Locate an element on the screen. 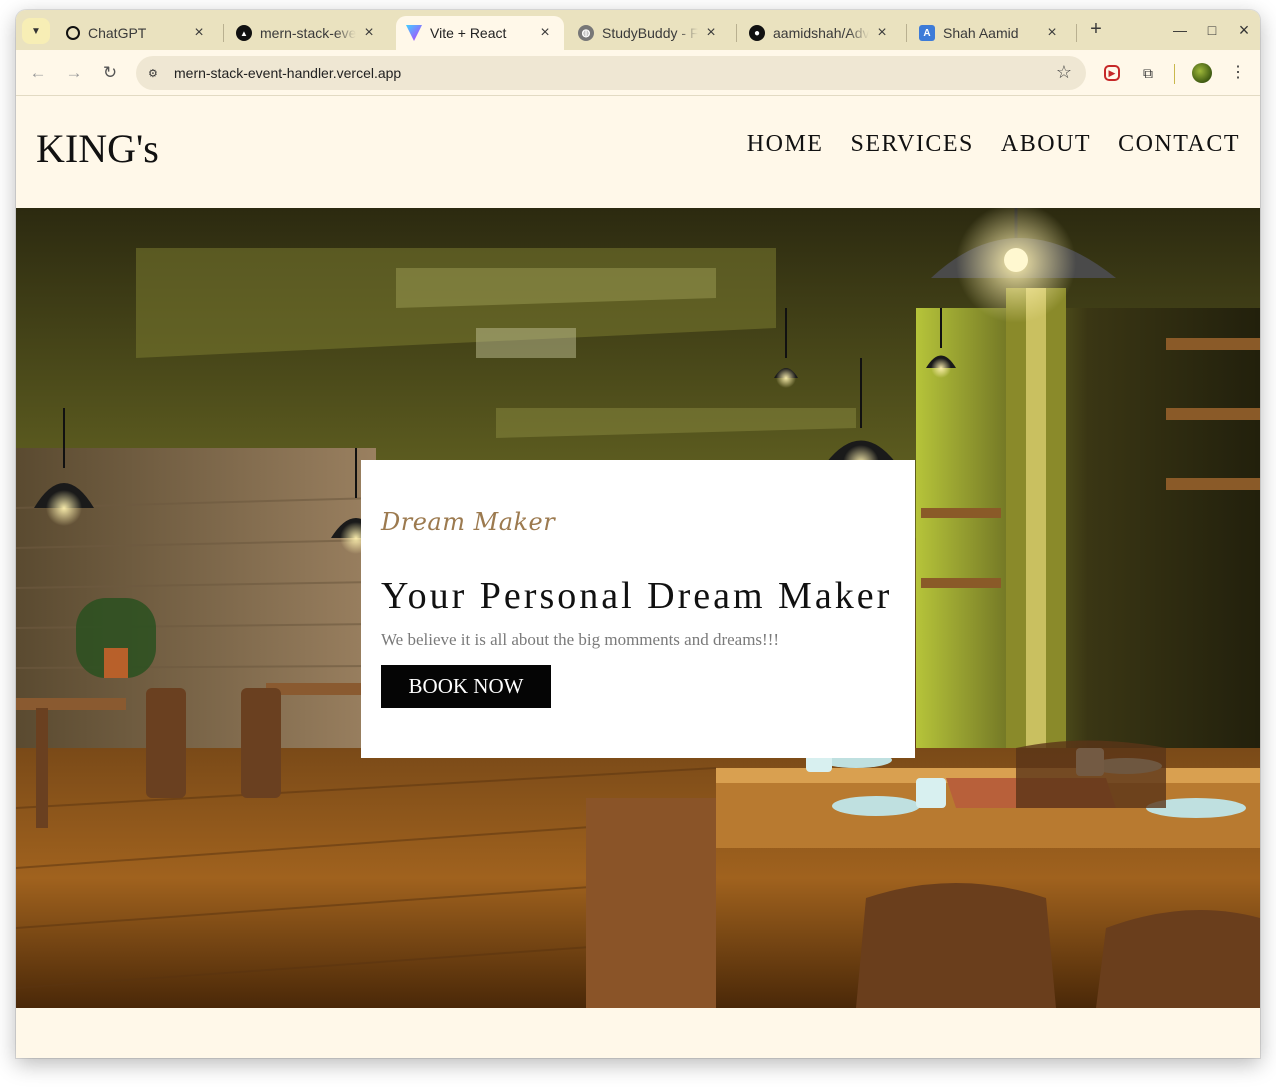 This screenshot has height=1090, width=1276. maximize-icon: □ is located at coordinates (1212, 30).